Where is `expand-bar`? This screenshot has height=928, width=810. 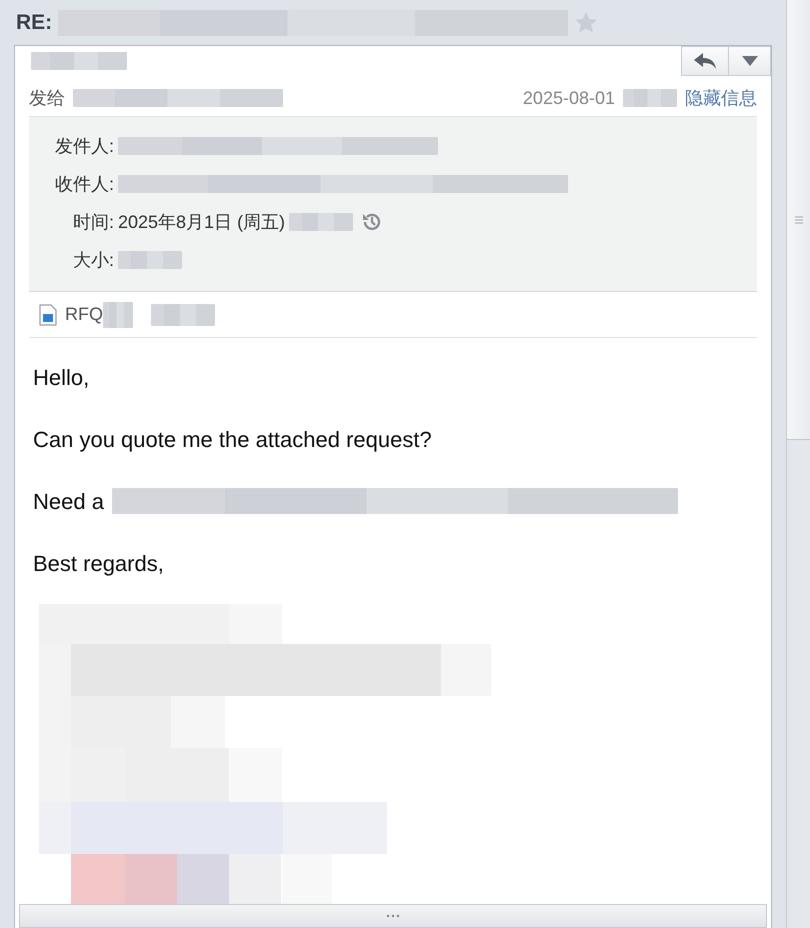 expand-bar is located at coordinates (393, 916).